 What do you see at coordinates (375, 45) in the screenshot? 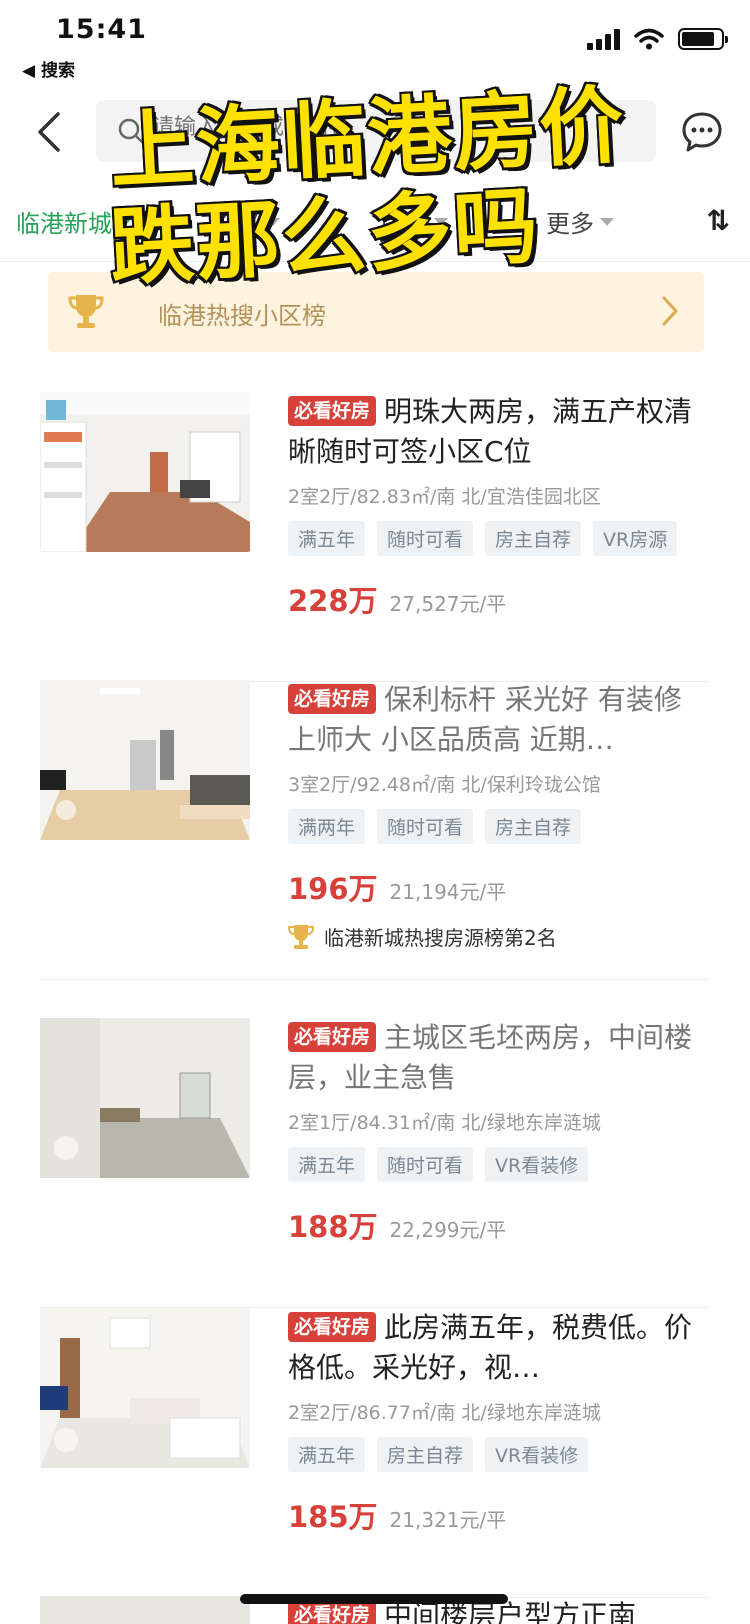
I see `status-bar: 15:41 ◀ 搜索` at bounding box center [375, 45].